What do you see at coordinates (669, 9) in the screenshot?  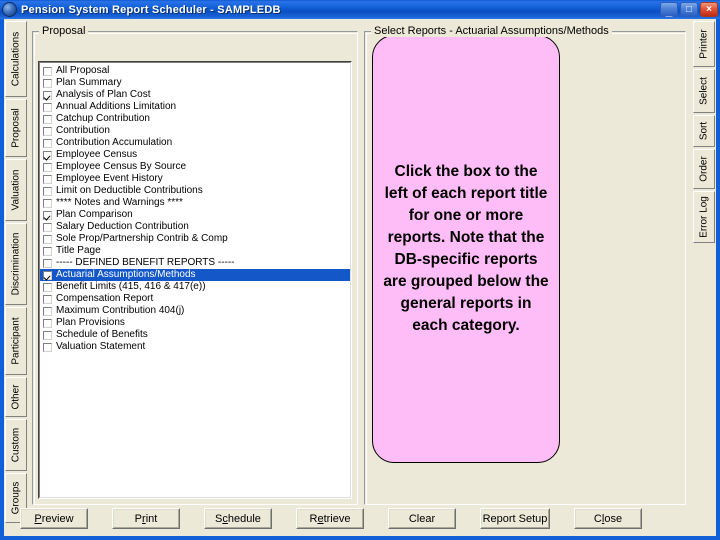 I see `minimize-button: _` at bounding box center [669, 9].